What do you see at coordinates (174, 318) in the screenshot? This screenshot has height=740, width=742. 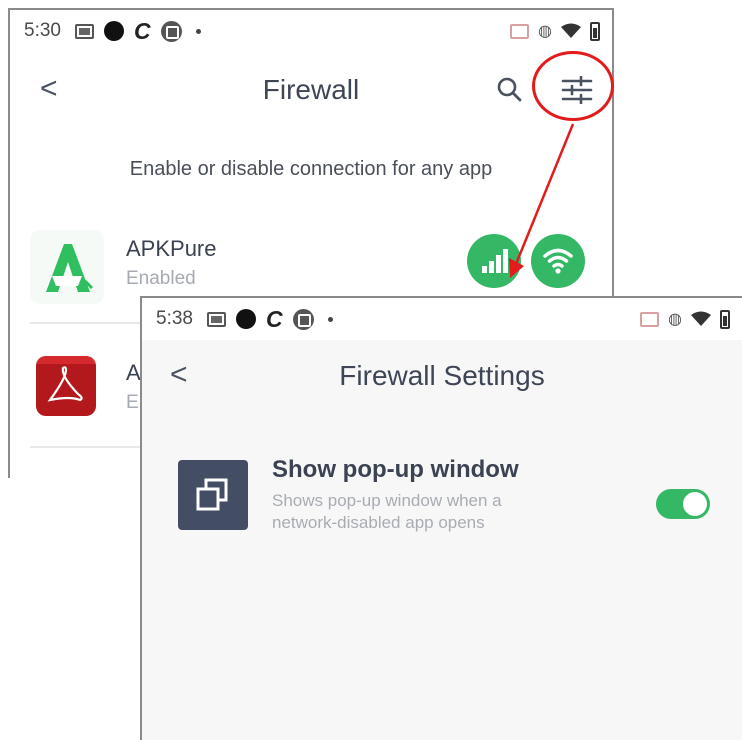 I see `status-time: 5:38` at bounding box center [174, 318].